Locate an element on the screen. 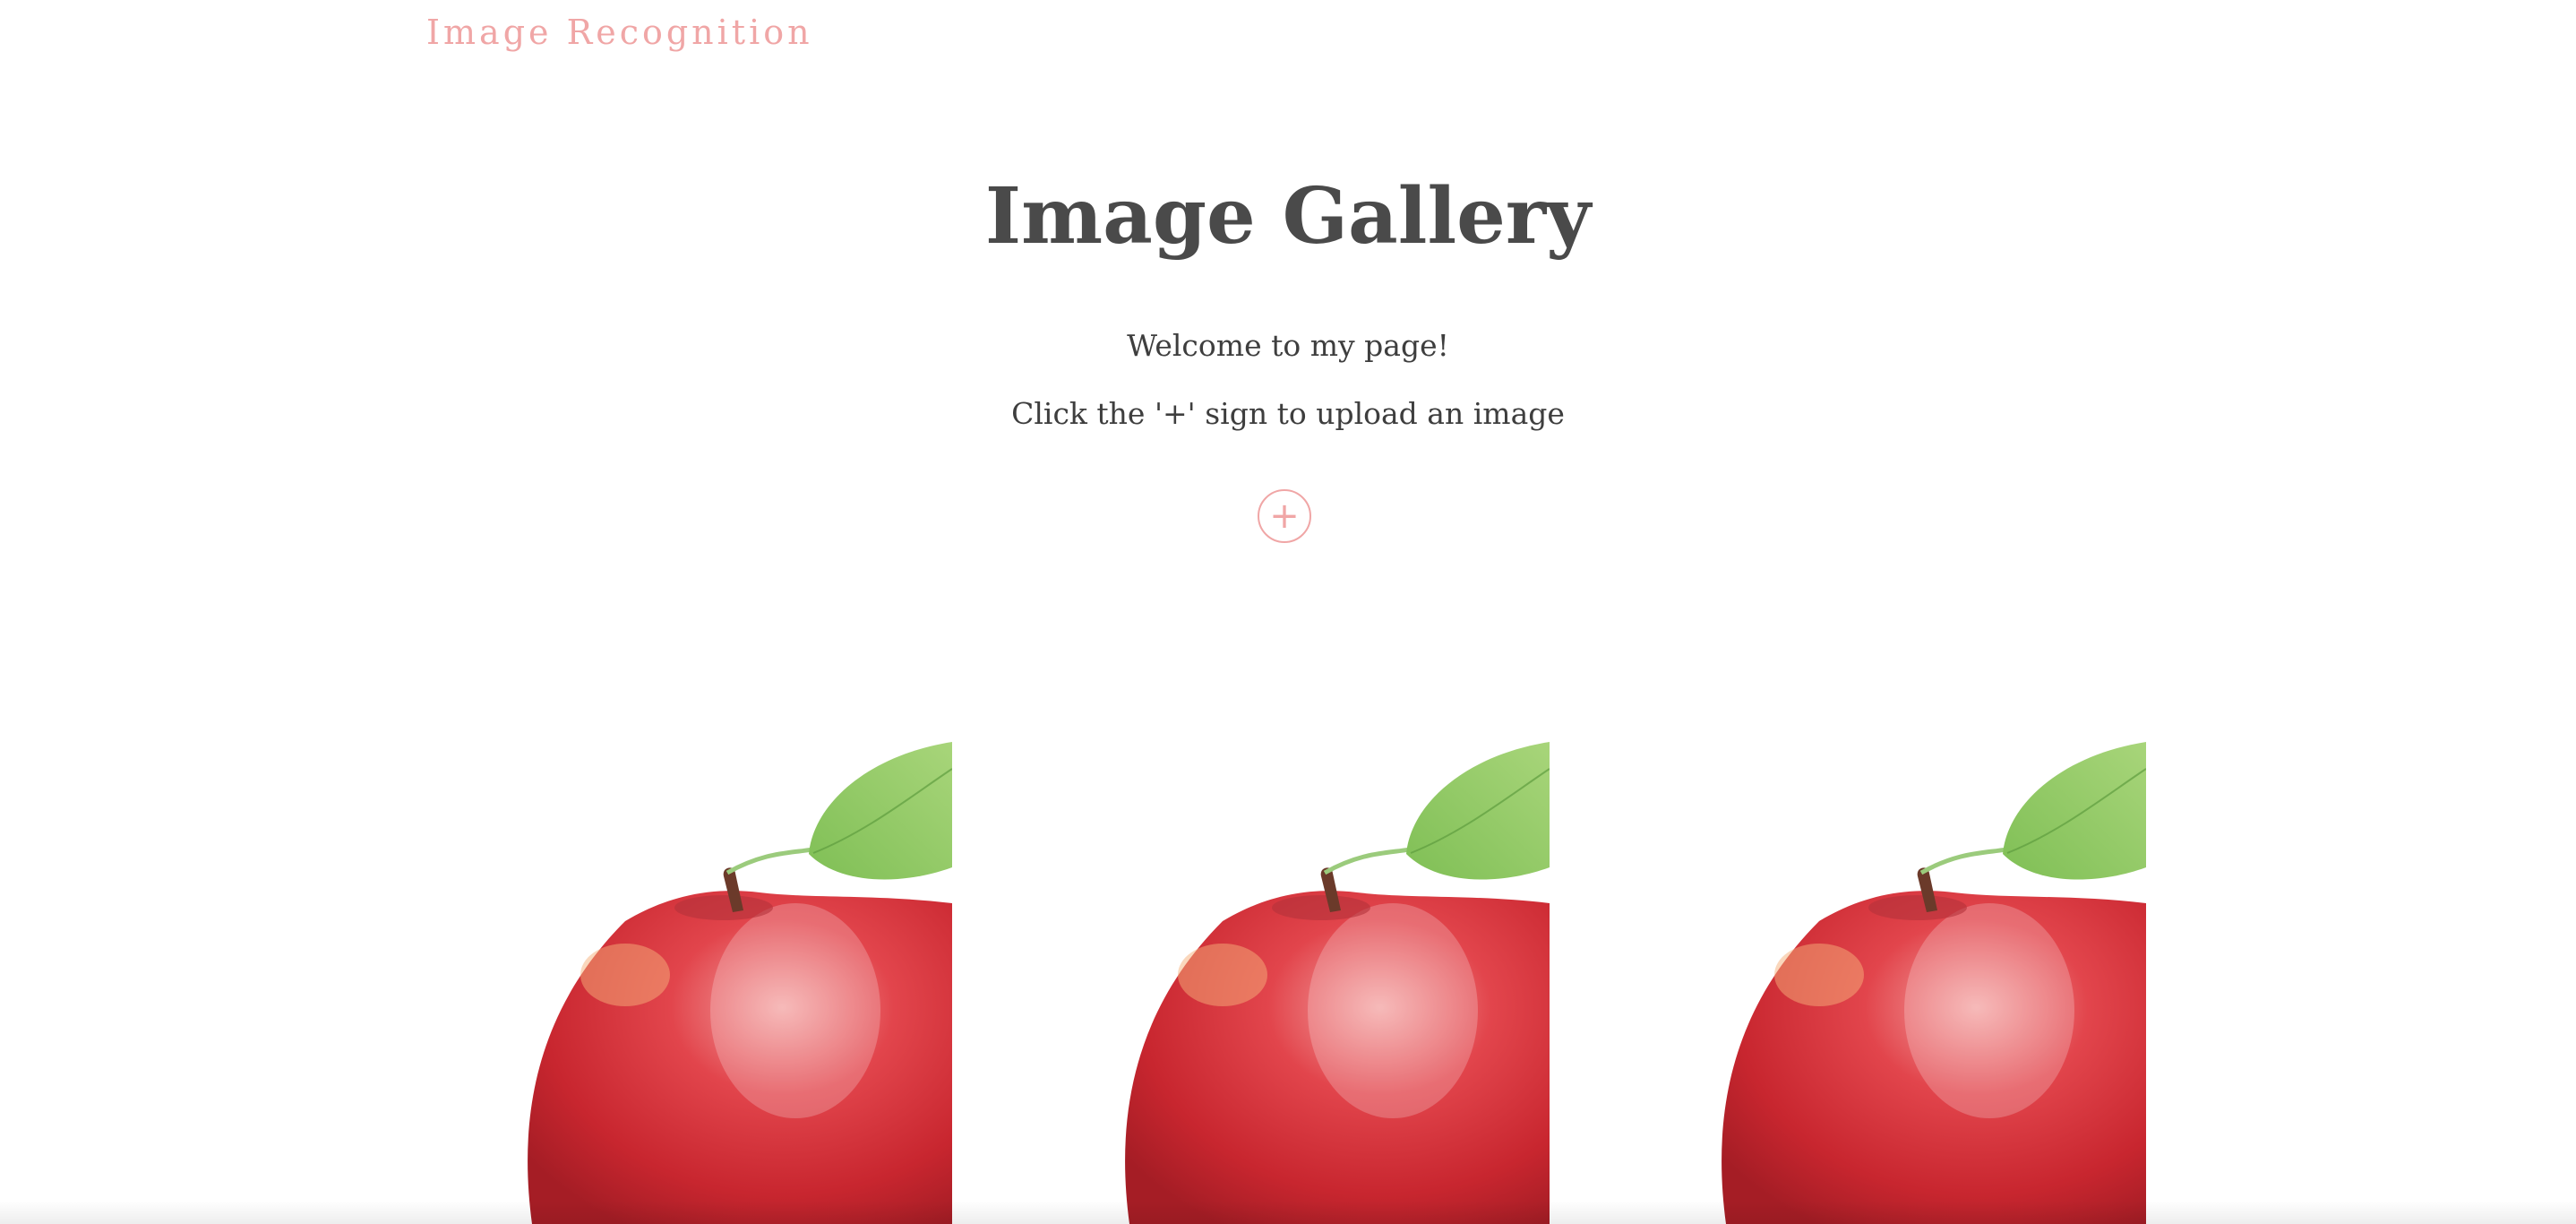 The width and height of the screenshot is (2576, 1224). page-title: Image Gallery is located at coordinates (1288, 217).